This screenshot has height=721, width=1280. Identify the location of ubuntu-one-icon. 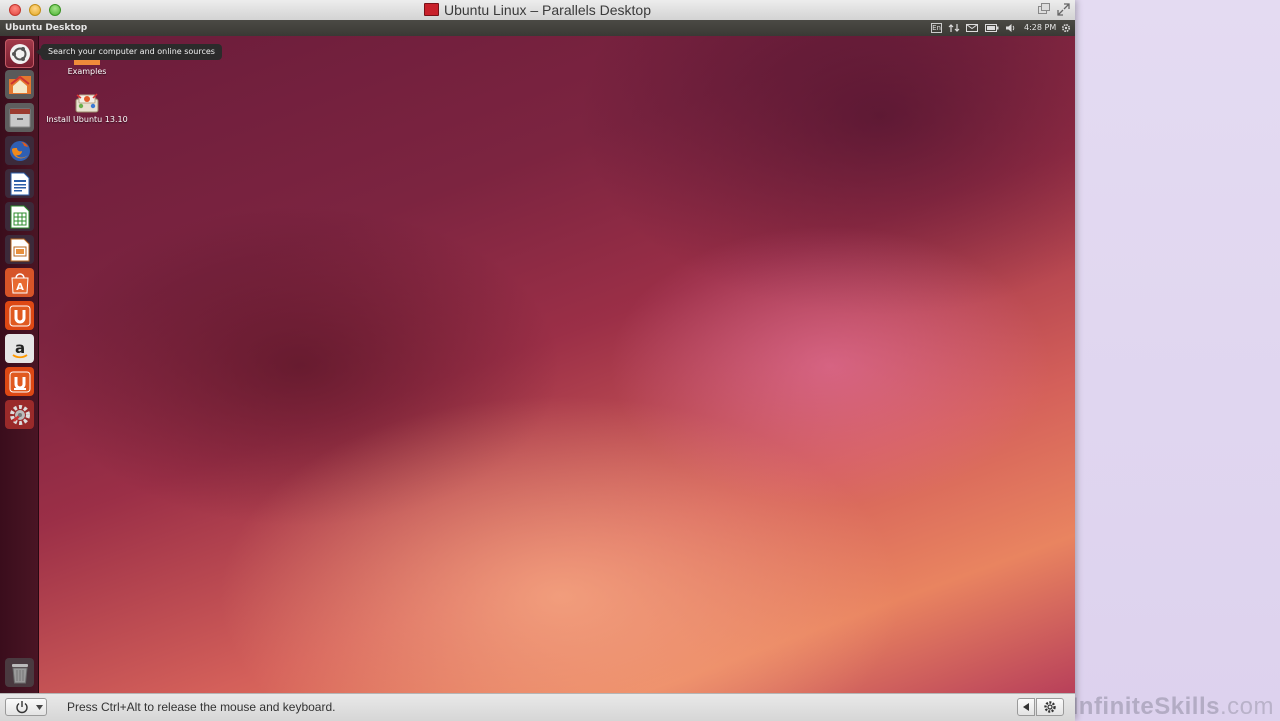
(19, 315).